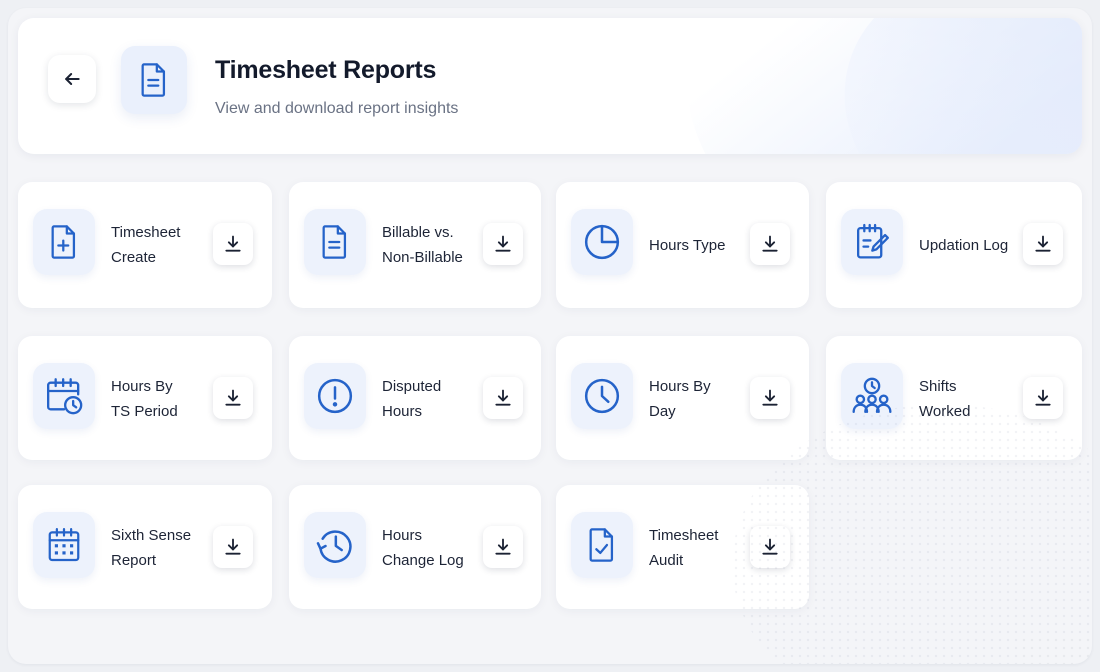 The width and height of the screenshot is (1100, 672). I want to click on report-card-hours-change-log: Hours Change Log, so click(415, 547).